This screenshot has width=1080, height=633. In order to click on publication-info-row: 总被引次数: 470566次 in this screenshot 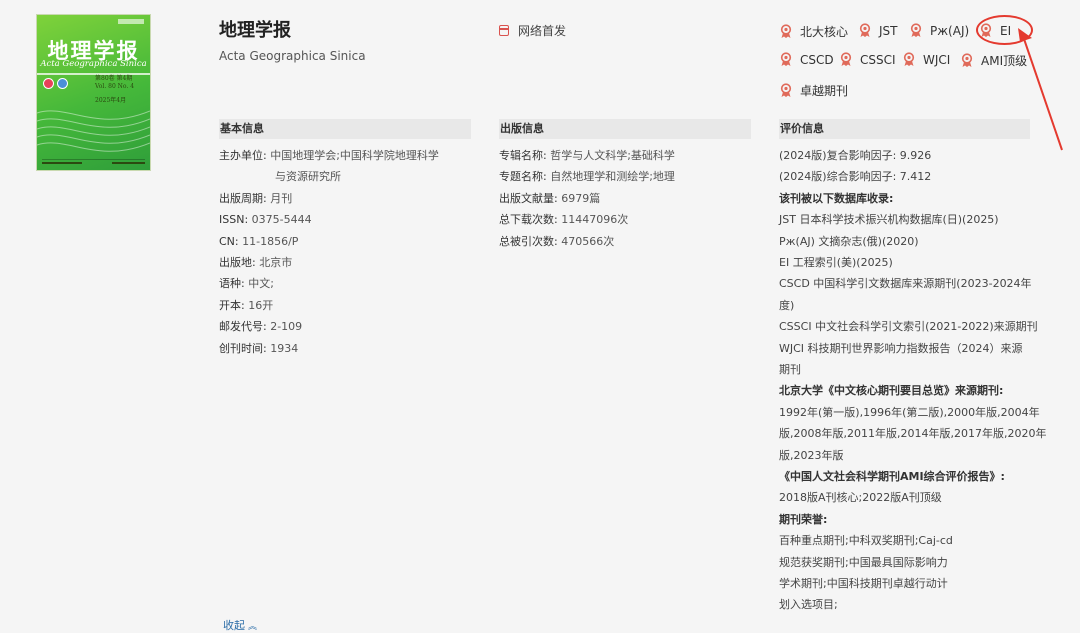, I will do `click(556, 241)`.